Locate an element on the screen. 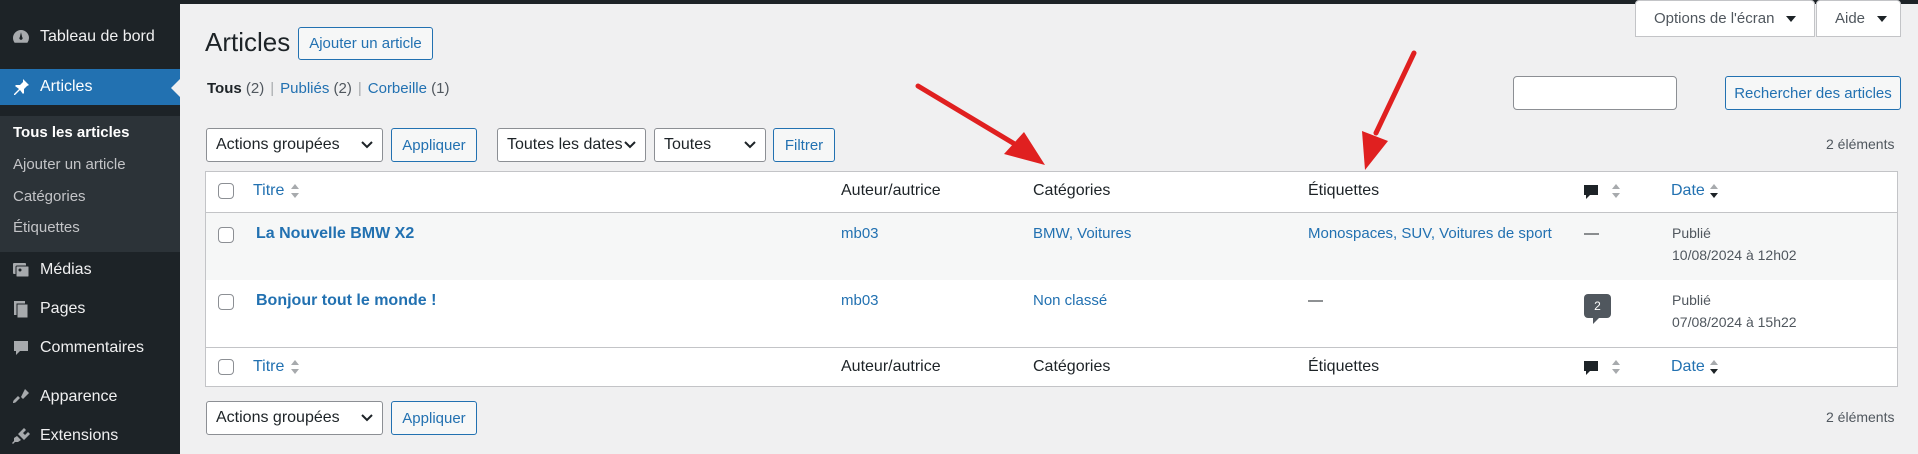 The width and height of the screenshot is (1918, 454). submenu-add-article: Ajouter un article is located at coordinates (69, 164).